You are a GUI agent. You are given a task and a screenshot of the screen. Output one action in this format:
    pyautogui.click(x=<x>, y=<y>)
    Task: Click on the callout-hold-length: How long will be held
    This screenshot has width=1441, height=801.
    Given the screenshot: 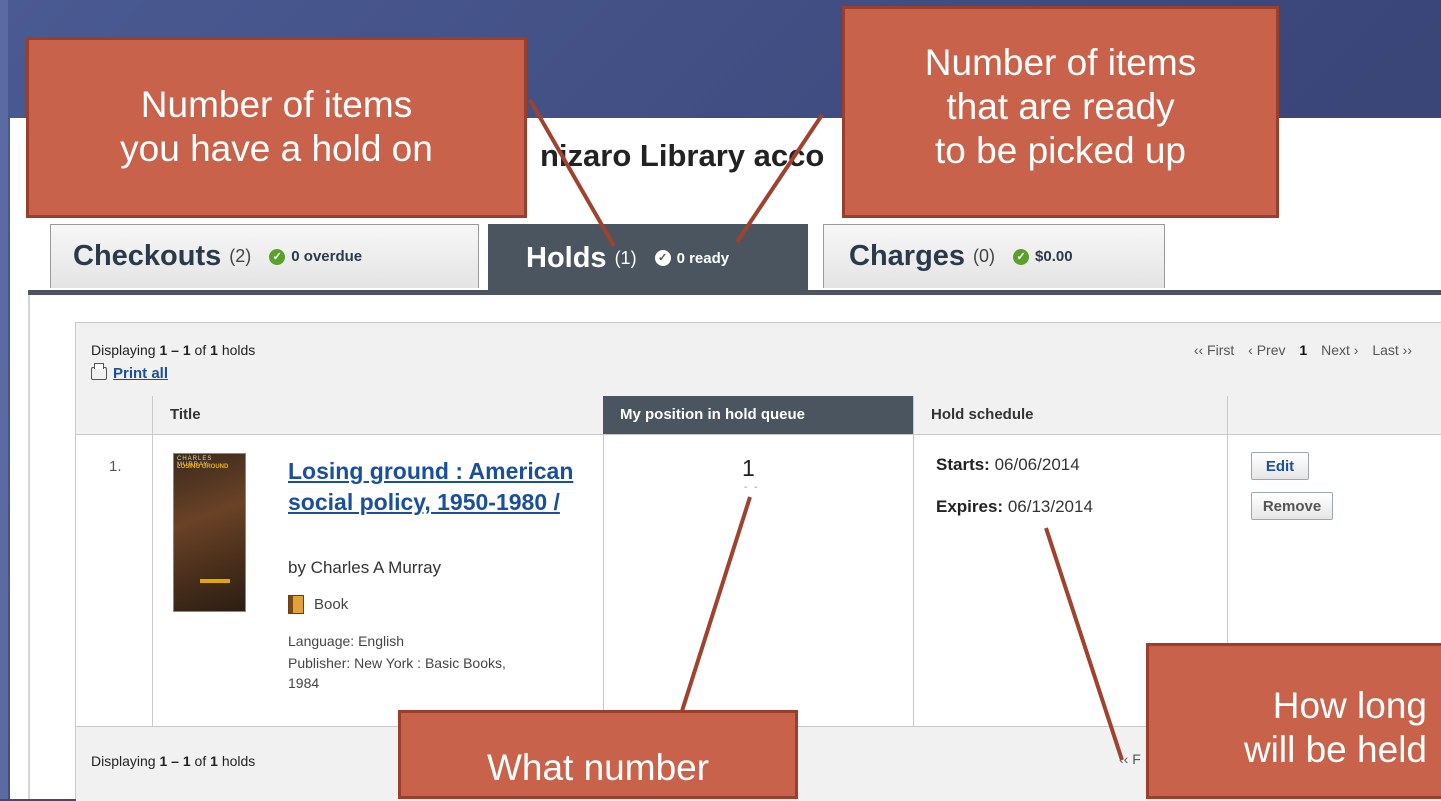 What is the action you would take?
    pyautogui.click(x=1293, y=721)
    